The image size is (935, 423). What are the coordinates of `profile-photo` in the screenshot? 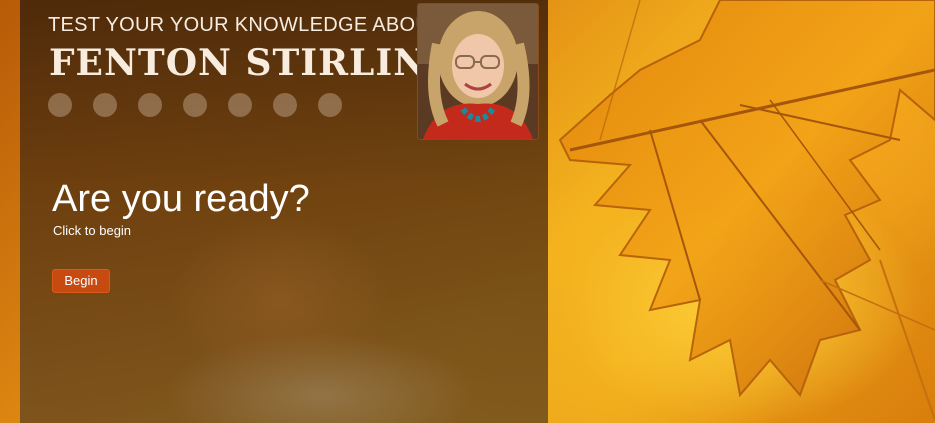 It's located at (478, 71).